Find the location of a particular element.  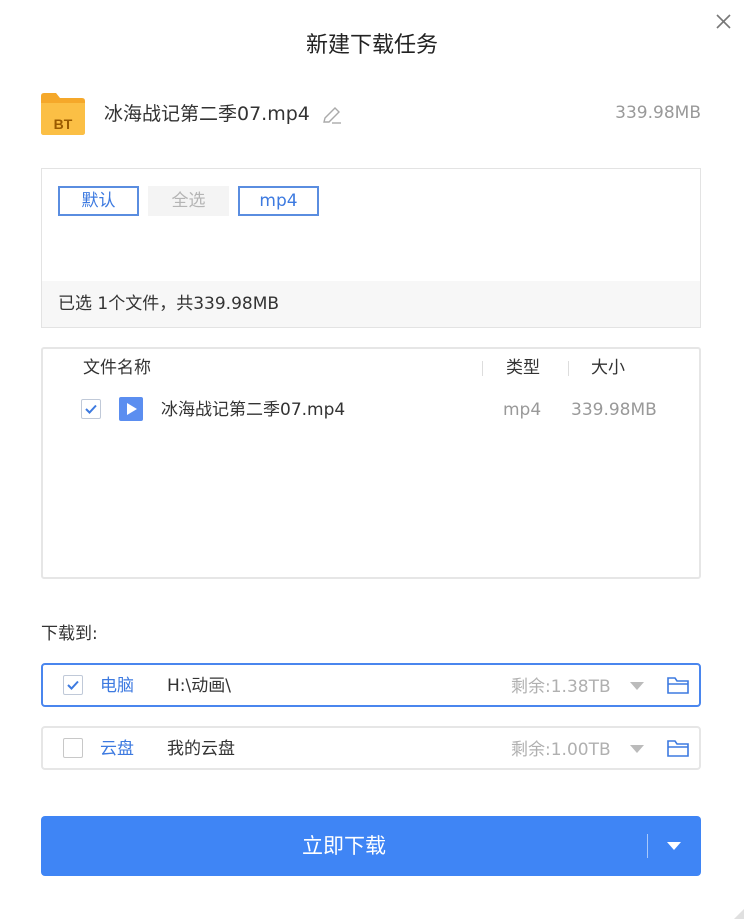

torrent-header: BT 冰海战记第二季07.mp4 339.98MB is located at coordinates (370, 113).